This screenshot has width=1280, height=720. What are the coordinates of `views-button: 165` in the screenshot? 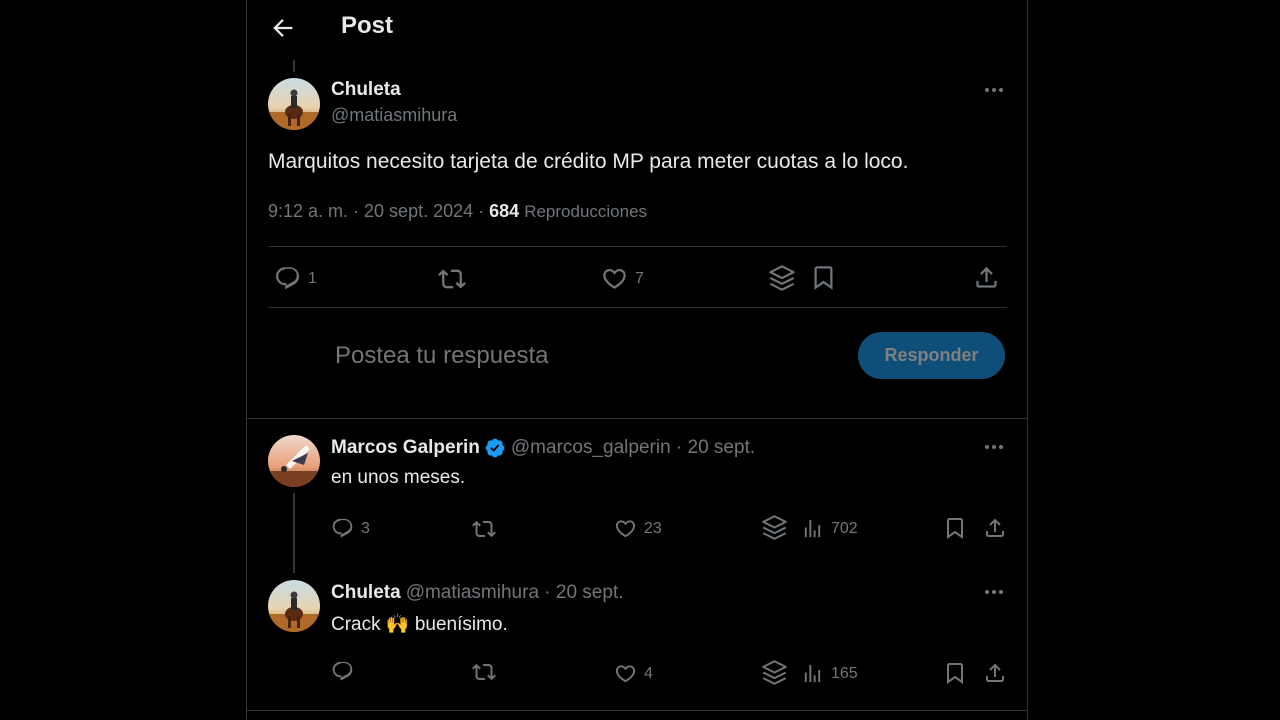 It's located at (829, 673).